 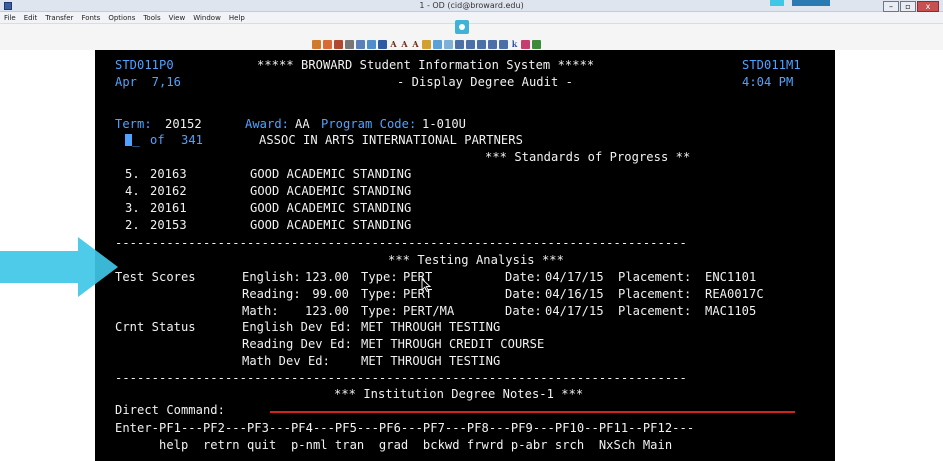 I want to click on standards-heading: *** Standards of Progress **, so click(x=588, y=157).